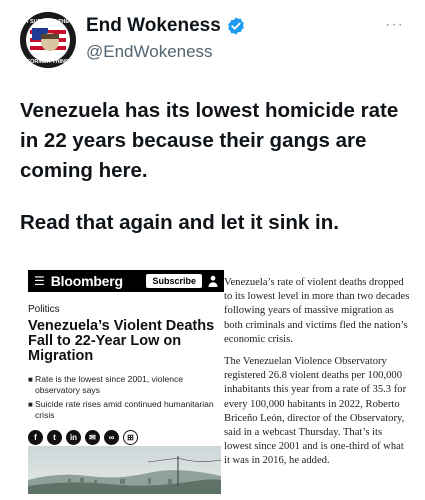 The width and height of the screenshot is (425, 500). Describe the element at coordinates (44, 309) in the screenshot. I see `article-category: Politics` at that location.